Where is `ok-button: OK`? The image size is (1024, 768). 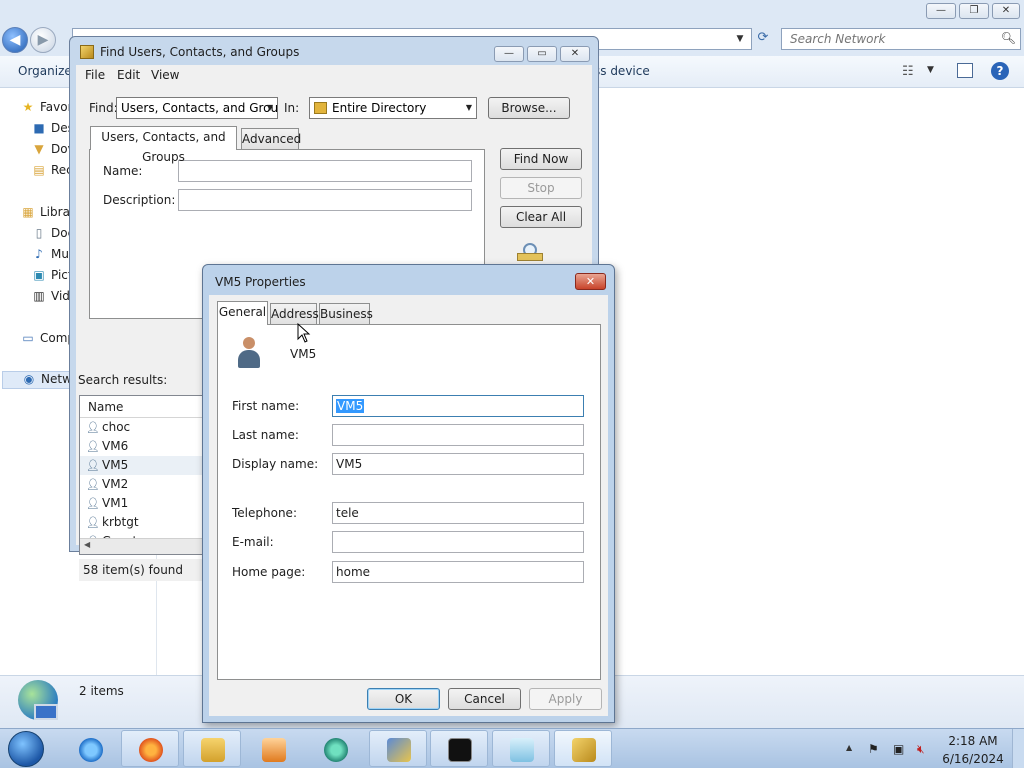
ok-button: OK is located at coordinates (403, 699).